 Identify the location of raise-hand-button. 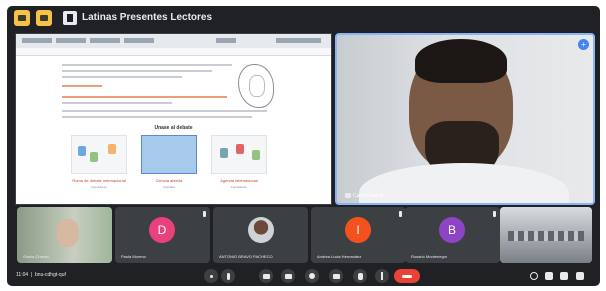
(360, 276).